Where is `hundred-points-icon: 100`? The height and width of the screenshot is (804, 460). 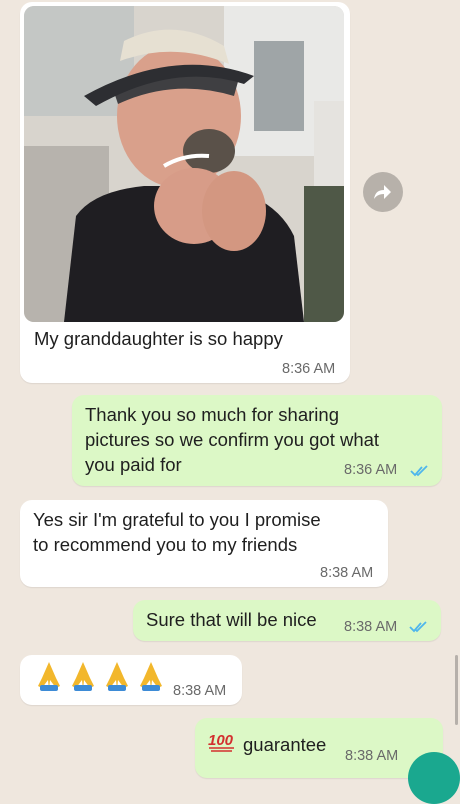 hundred-points-icon: 100 is located at coordinates (221, 742).